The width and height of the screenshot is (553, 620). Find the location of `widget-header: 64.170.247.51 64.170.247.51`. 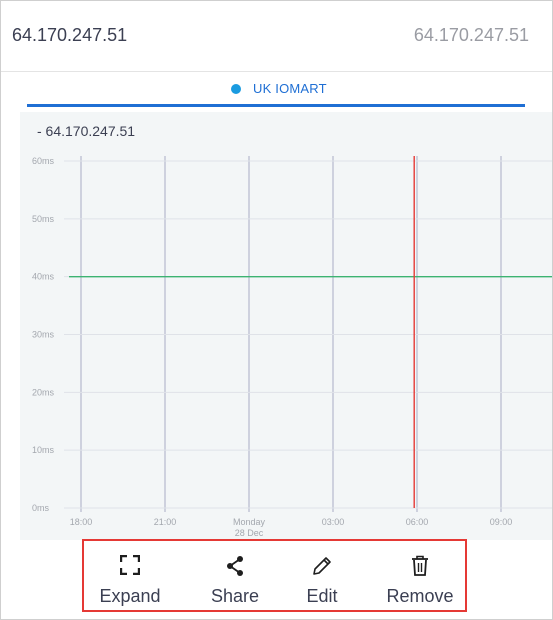

widget-header: 64.170.247.51 64.170.247.51 is located at coordinates (276, 36).